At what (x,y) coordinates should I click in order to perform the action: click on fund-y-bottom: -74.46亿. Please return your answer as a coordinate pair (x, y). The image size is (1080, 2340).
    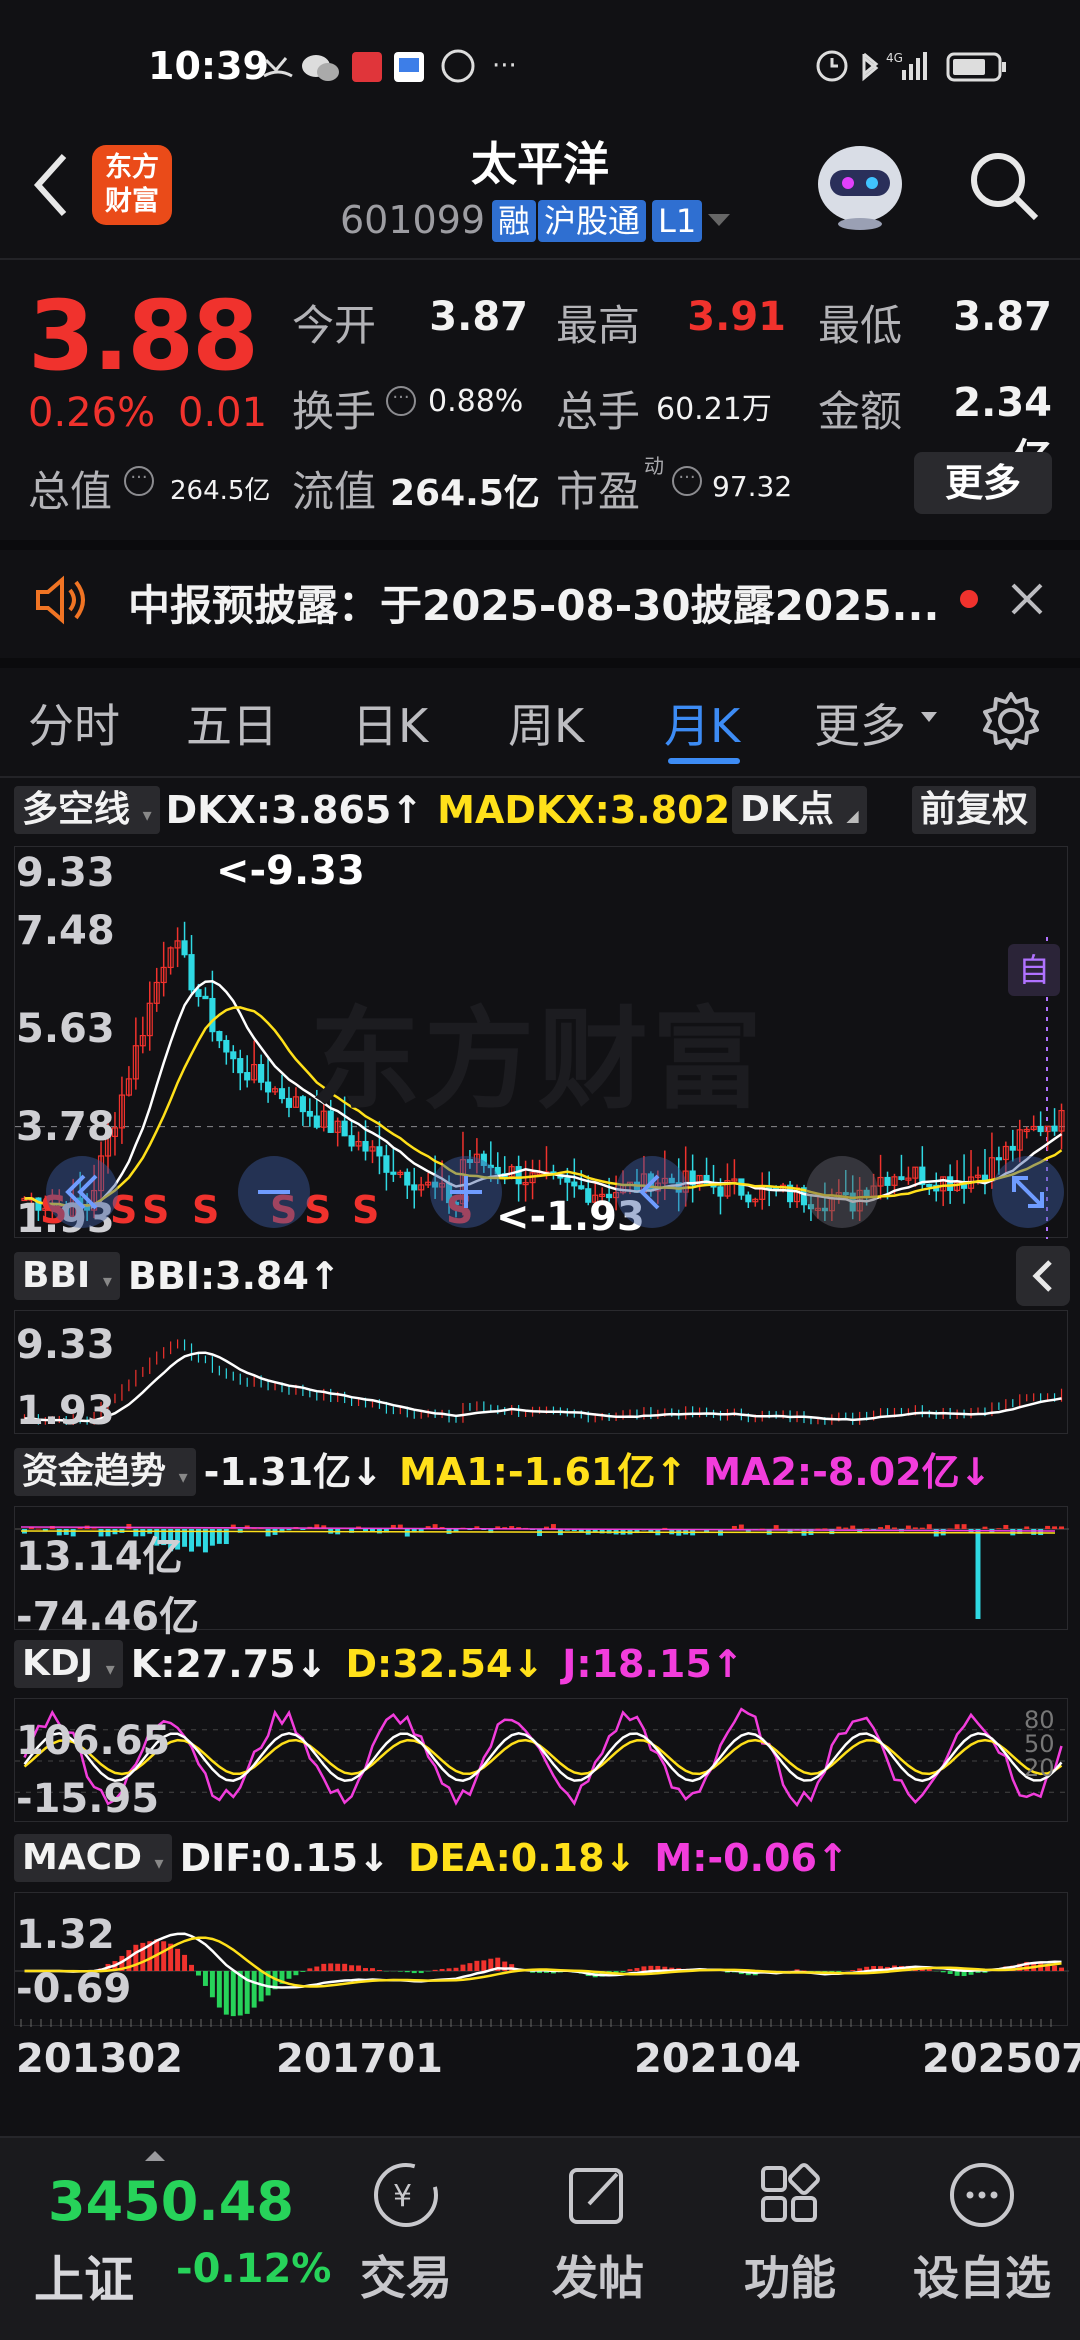
    Looking at the image, I should click on (108, 1617).